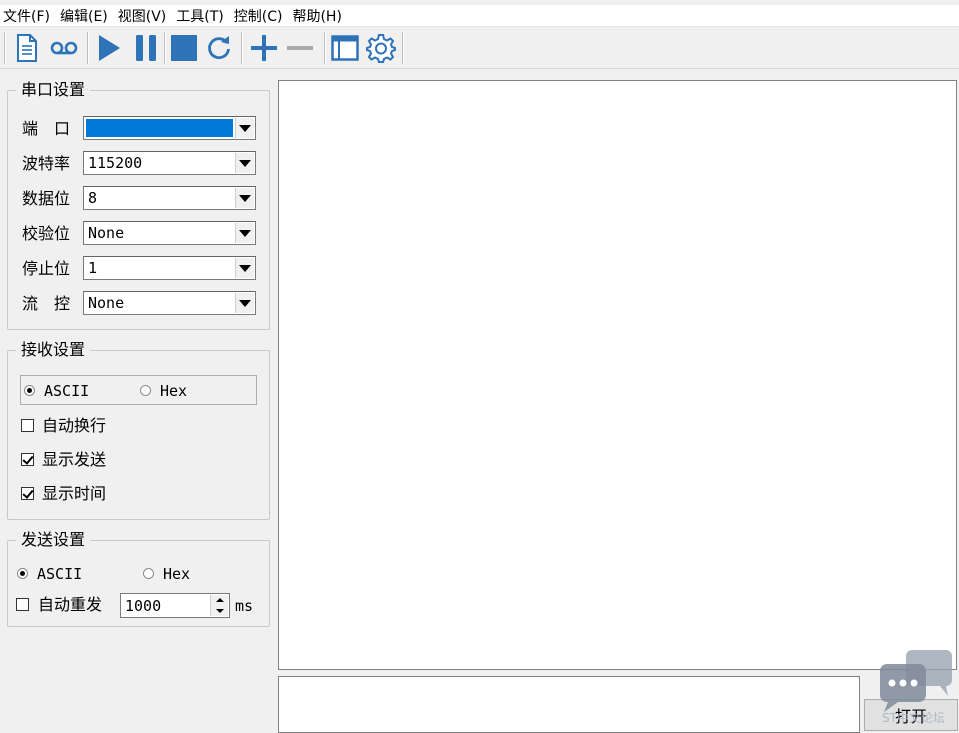 The image size is (959, 733). Describe the element at coordinates (93, 268) in the screenshot. I see `stopbits-value: 1` at that location.